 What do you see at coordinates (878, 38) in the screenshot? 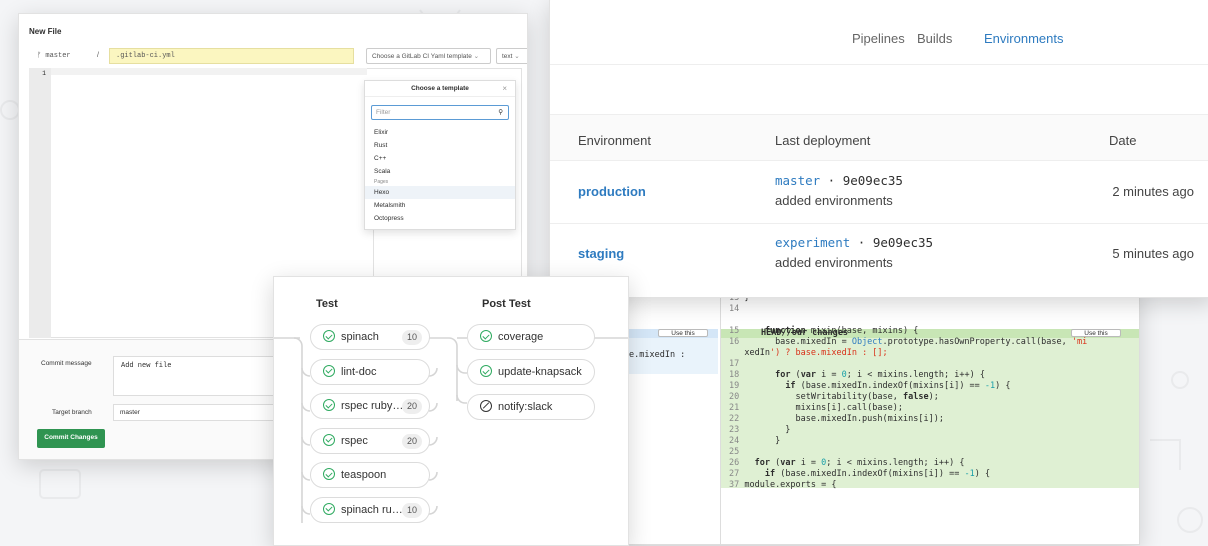
I see `tab-pipelines: Pipelines` at bounding box center [878, 38].